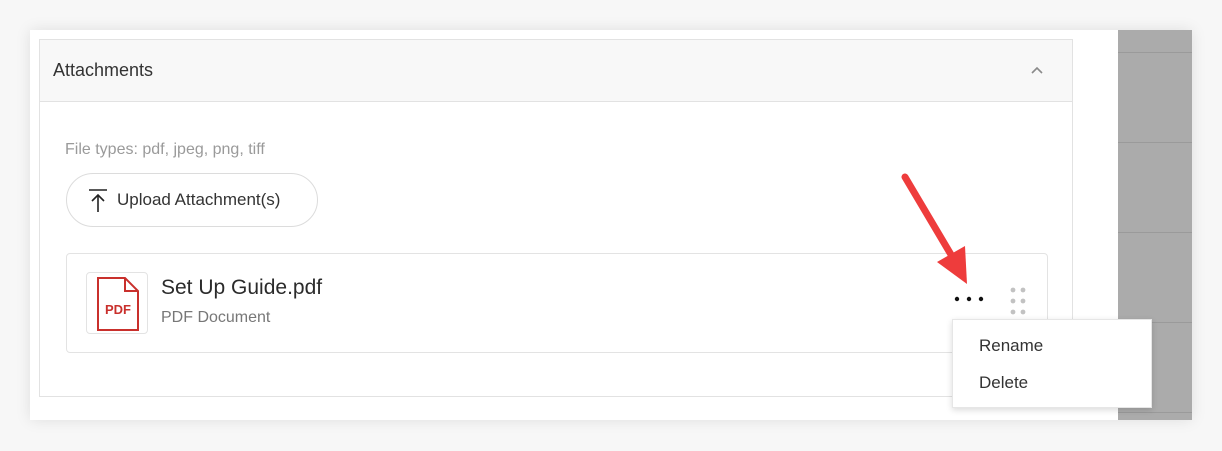 This screenshot has width=1222, height=451. I want to click on chevron-up-icon, so click(1037, 71).